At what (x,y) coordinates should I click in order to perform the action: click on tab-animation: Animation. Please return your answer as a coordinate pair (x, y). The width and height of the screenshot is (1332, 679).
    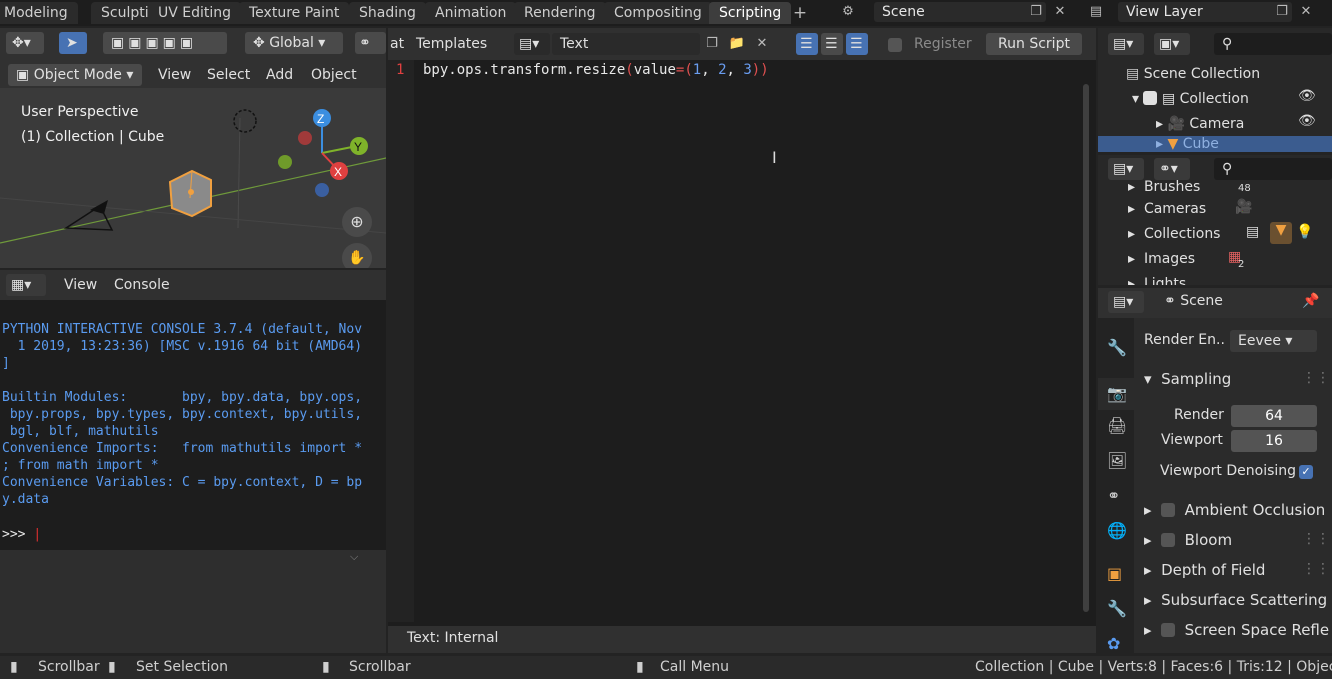
    Looking at the image, I should click on (471, 13).